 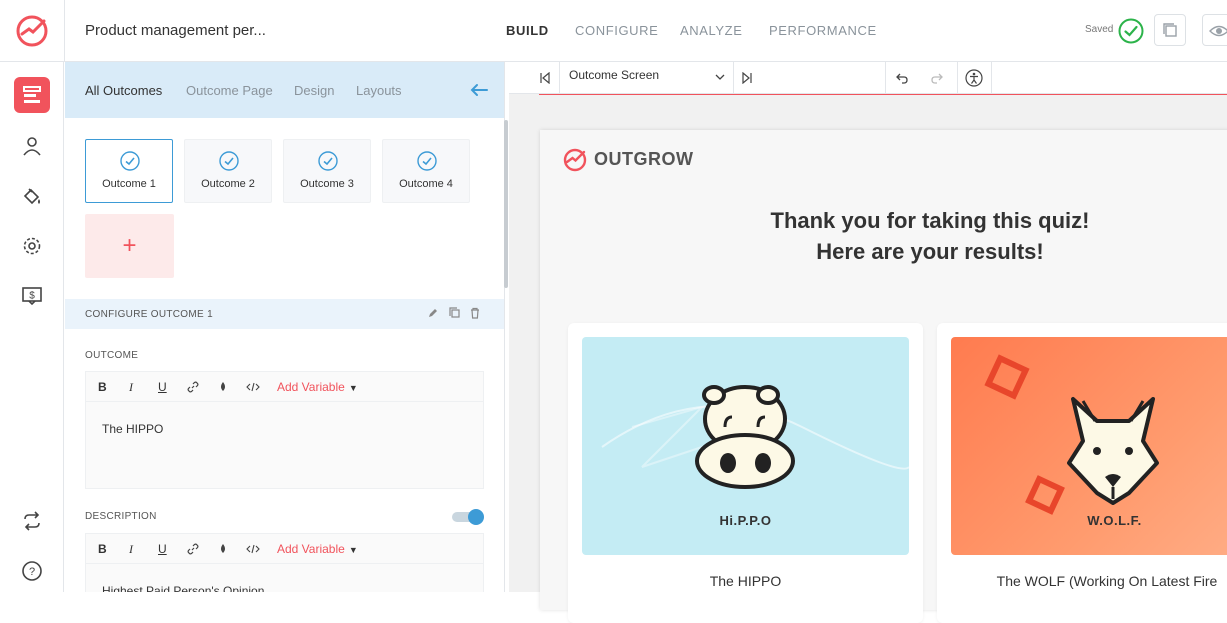 What do you see at coordinates (720, 77) in the screenshot?
I see `chevron-down-icon` at bounding box center [720, 77].